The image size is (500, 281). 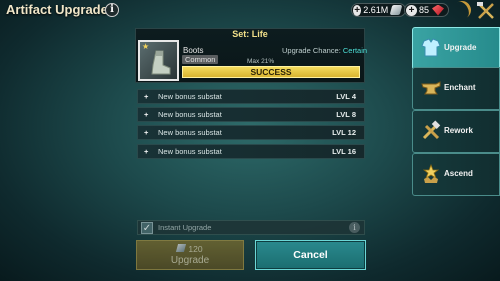 I want to click on tab-rework: Rework, so click(x=456, y=131).